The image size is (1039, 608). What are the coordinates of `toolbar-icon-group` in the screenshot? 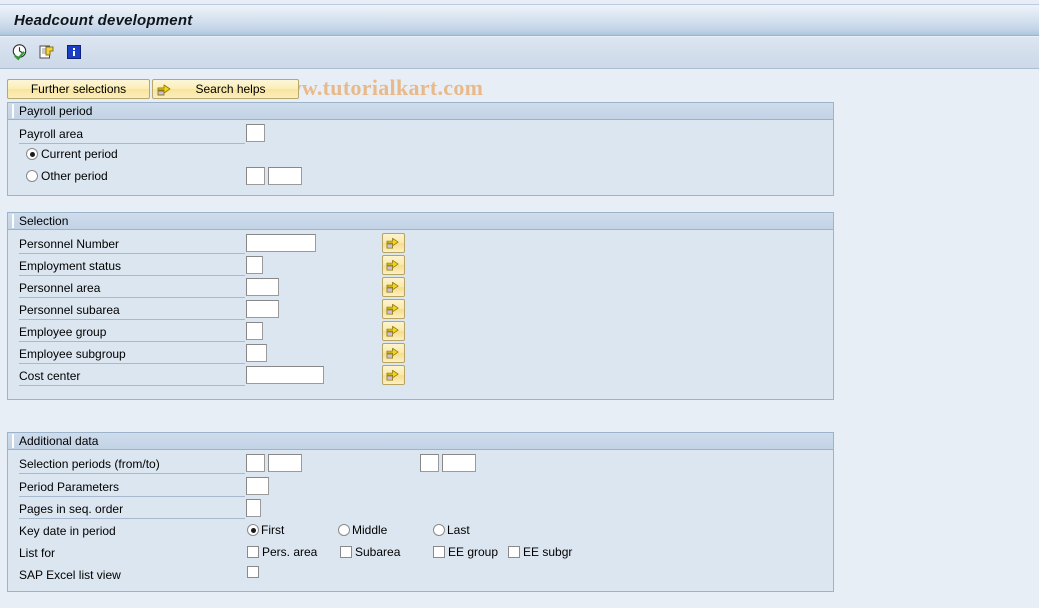 It's located at (47, 52).